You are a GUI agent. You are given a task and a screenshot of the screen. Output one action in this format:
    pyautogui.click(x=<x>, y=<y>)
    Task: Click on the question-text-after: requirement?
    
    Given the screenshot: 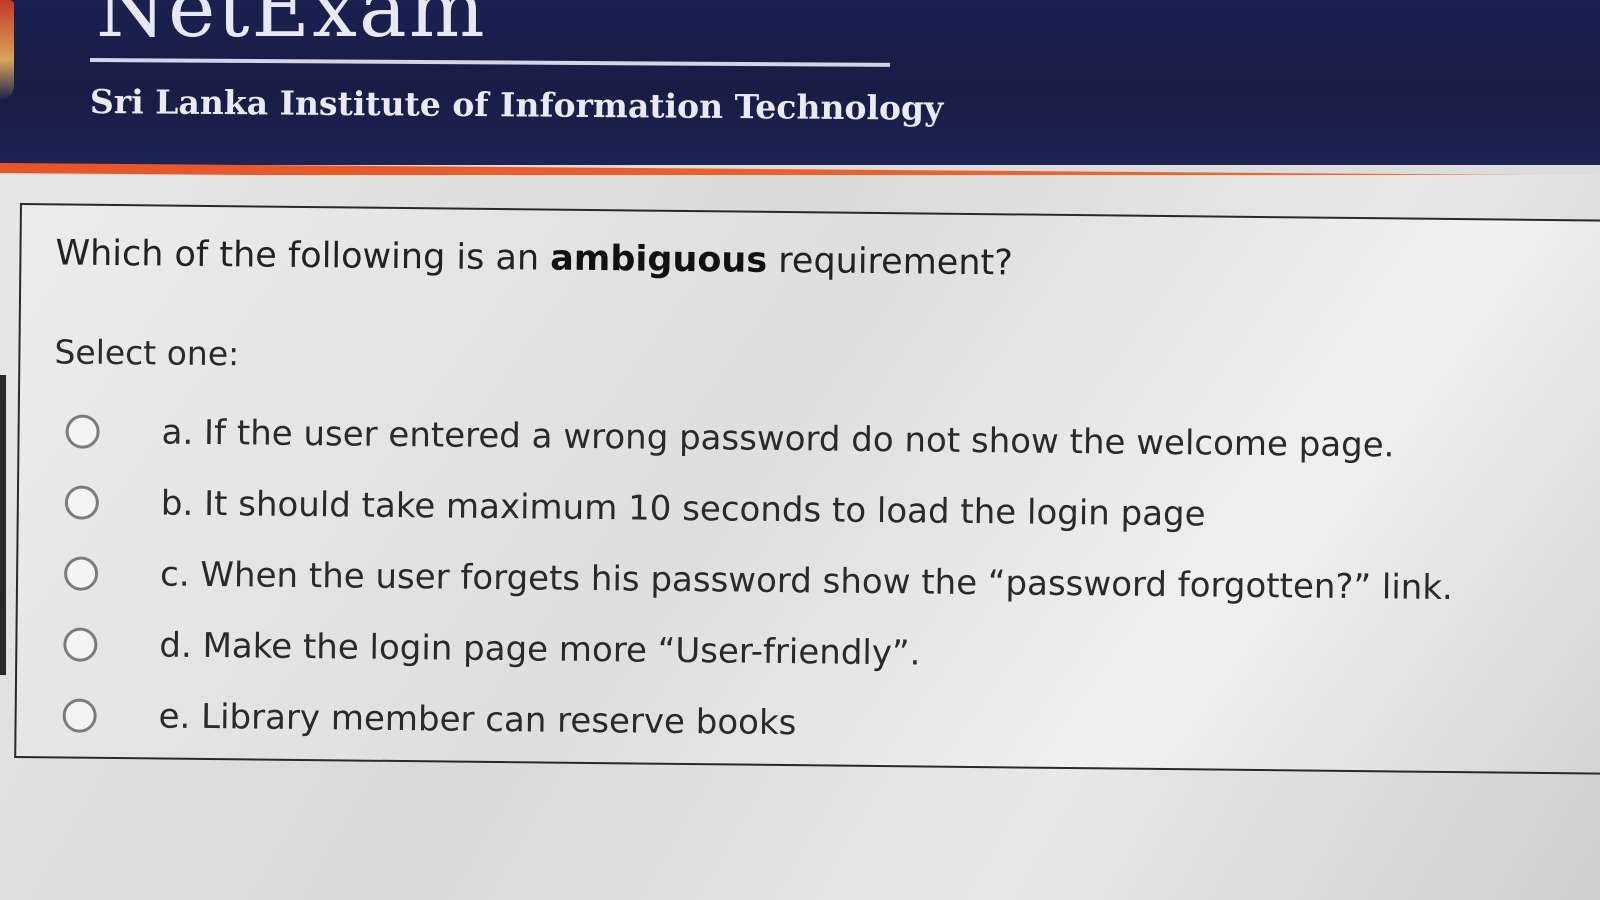 What is the action you would take?
    pyautogui.click(x=890, y=262)
    